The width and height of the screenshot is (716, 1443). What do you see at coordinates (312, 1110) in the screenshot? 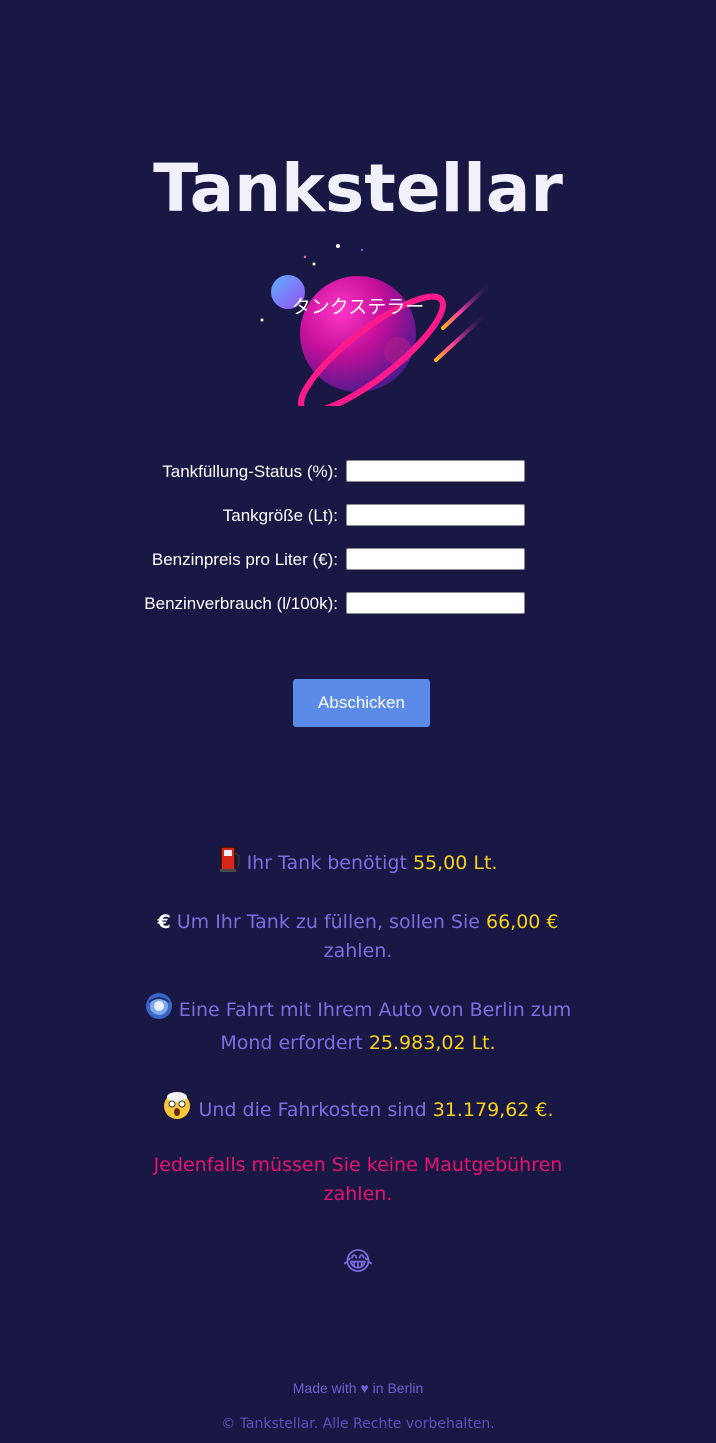
I see `trip-cost-text: Und die Fahrkosten sind` at bounding box center [312, 1110].